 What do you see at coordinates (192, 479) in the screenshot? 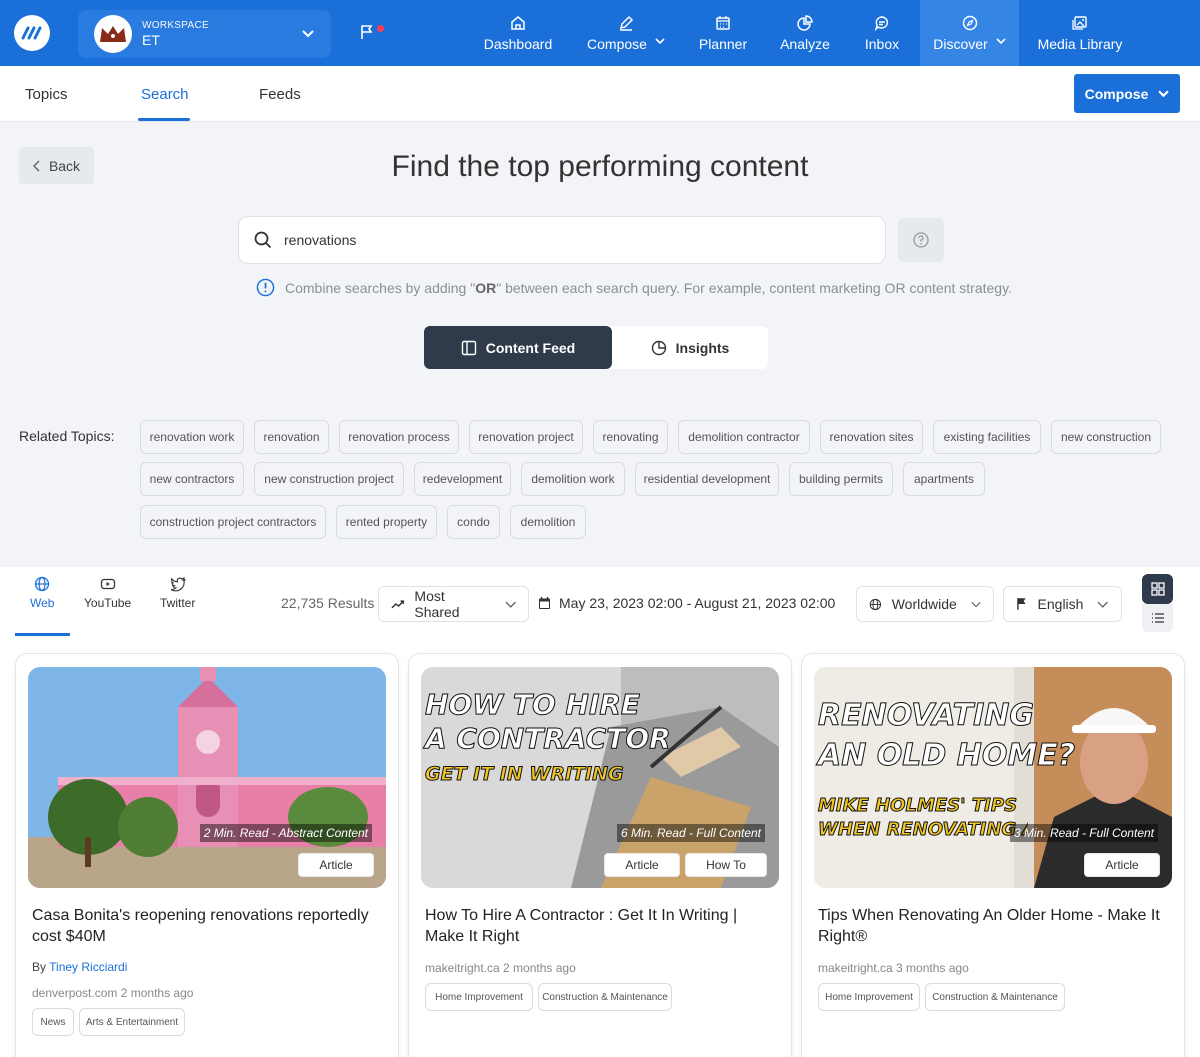
I see `topic-chip: new contractors` at bounding box center [192, 479].